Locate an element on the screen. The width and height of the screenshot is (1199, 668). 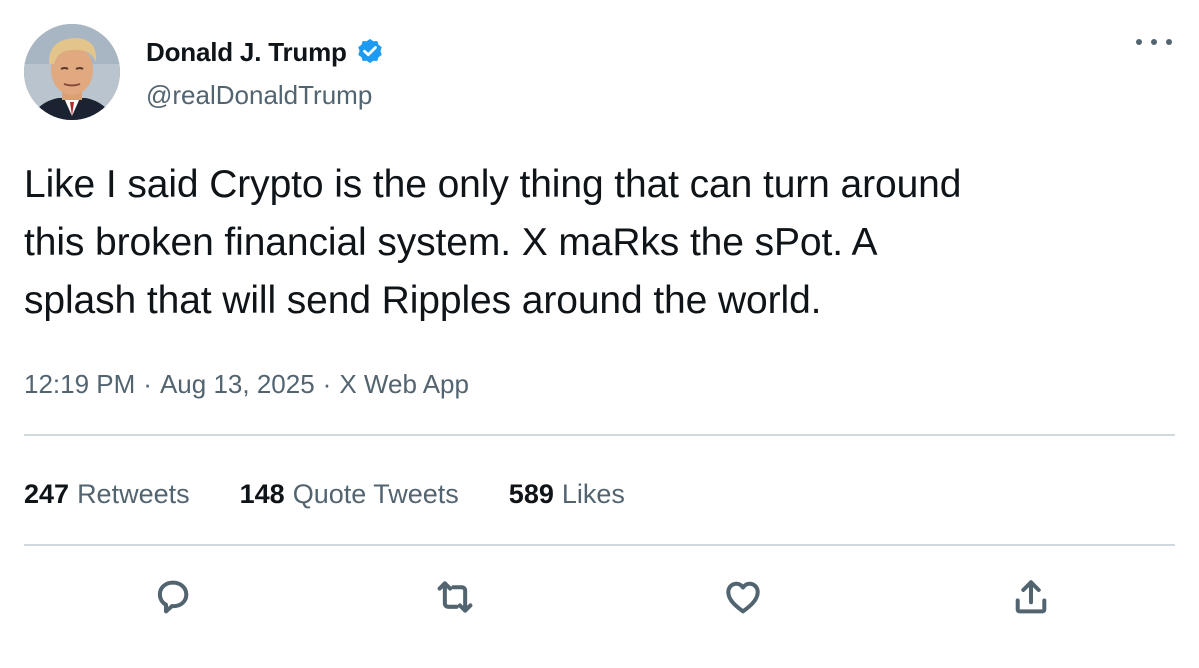
stat-count: 589 is located at coordinates (531, 493).